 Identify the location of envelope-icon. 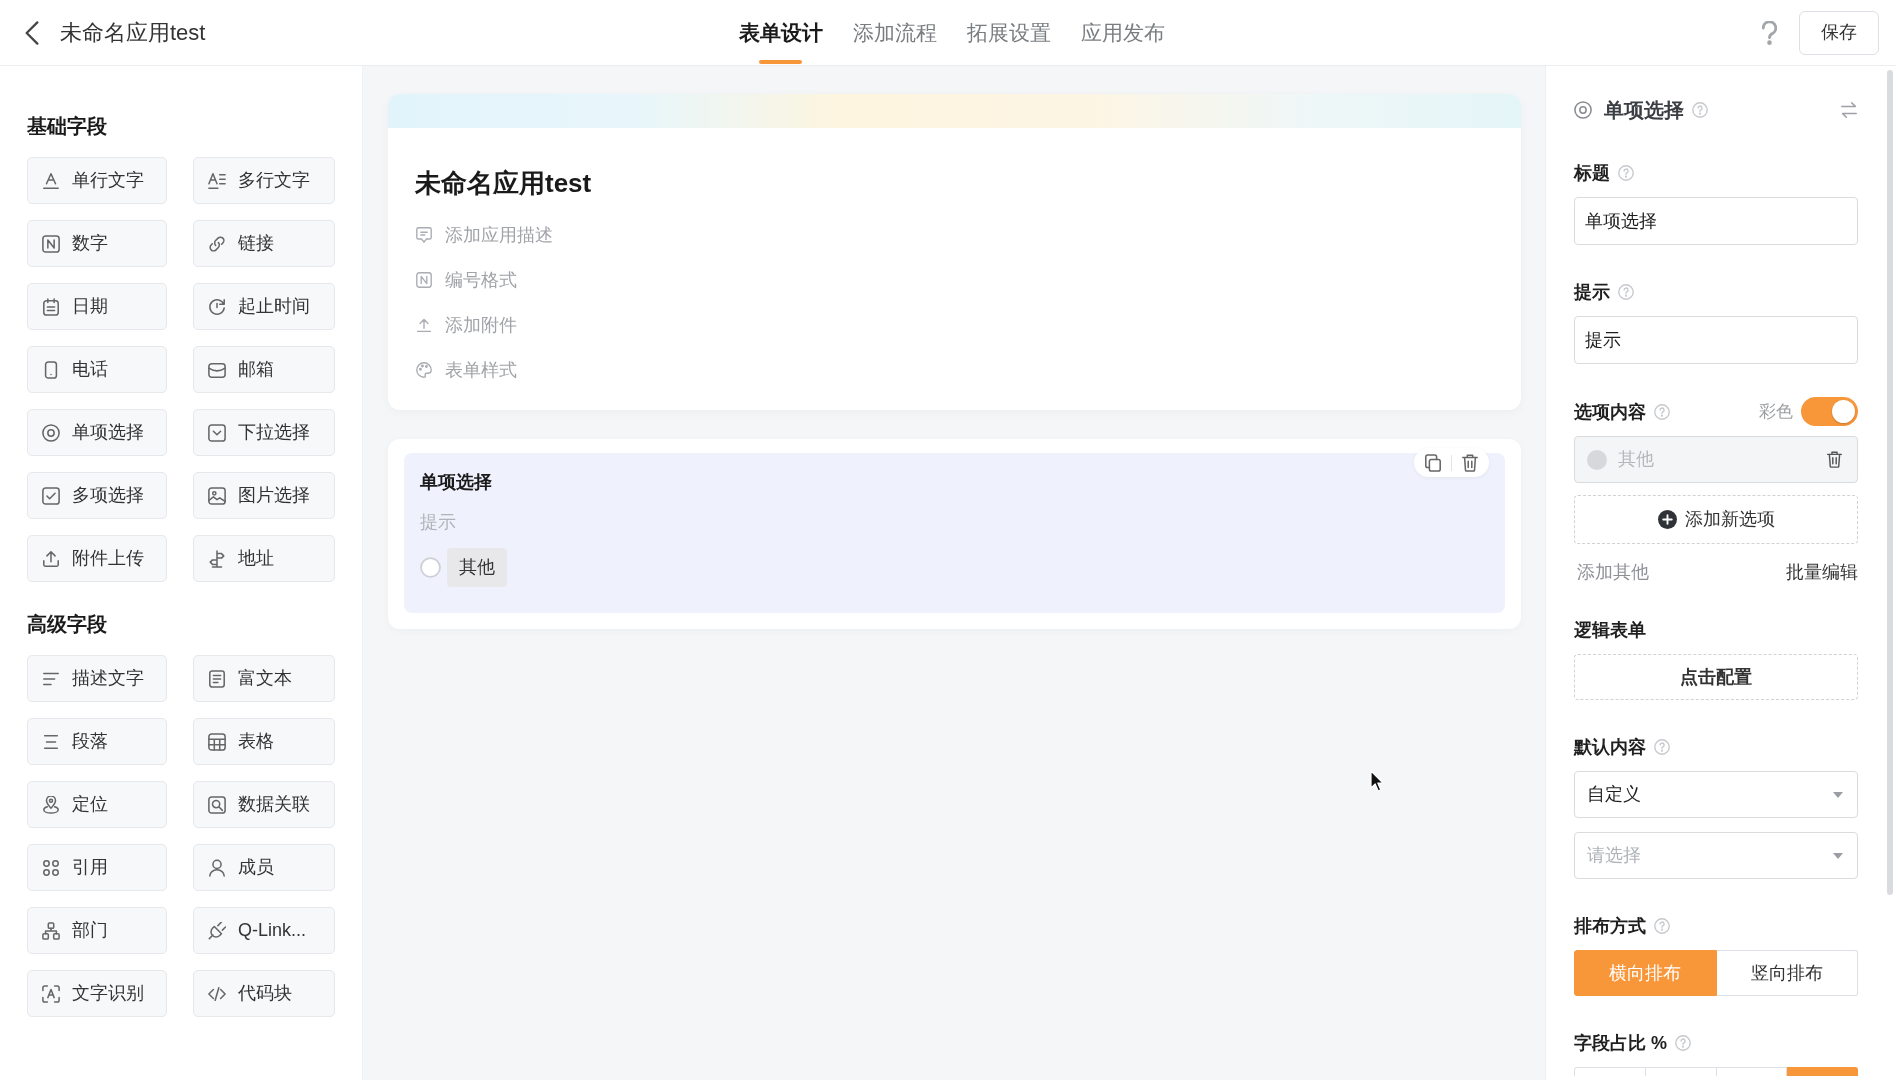
(217, 369).